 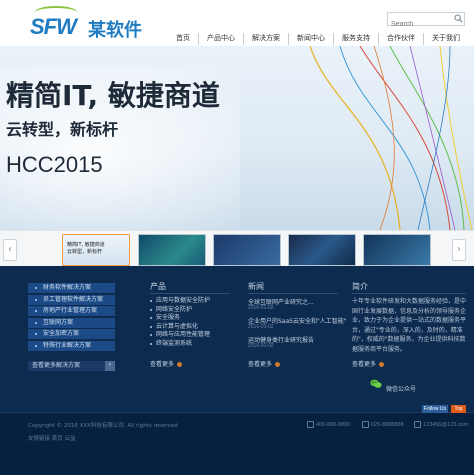 I want to click on nav-item-about: 关于我们, so click(x=445, y=39).